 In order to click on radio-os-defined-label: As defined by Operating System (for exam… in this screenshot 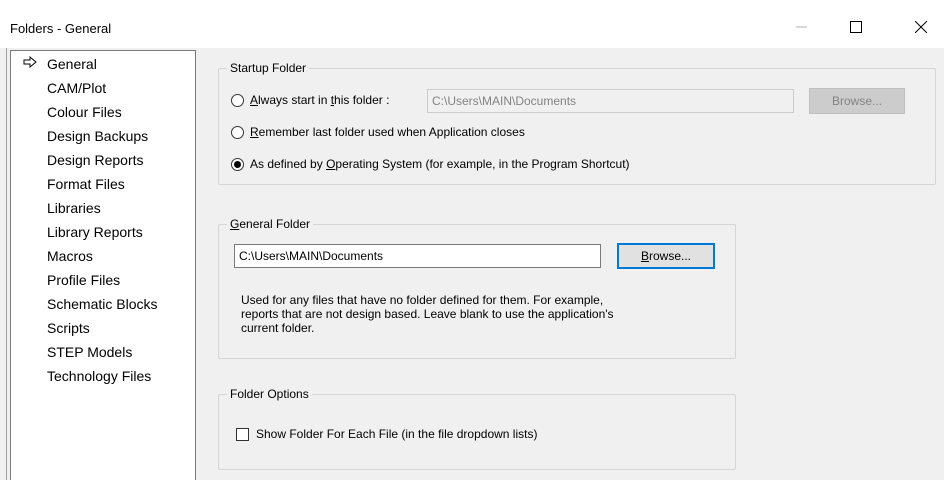, I will do `click(440, 164)`.